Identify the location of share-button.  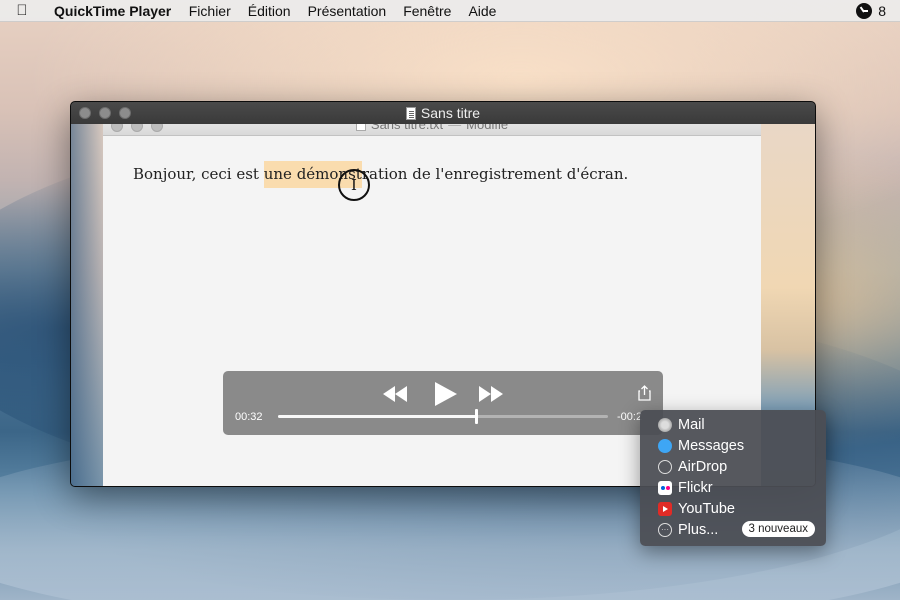
(644, 393).